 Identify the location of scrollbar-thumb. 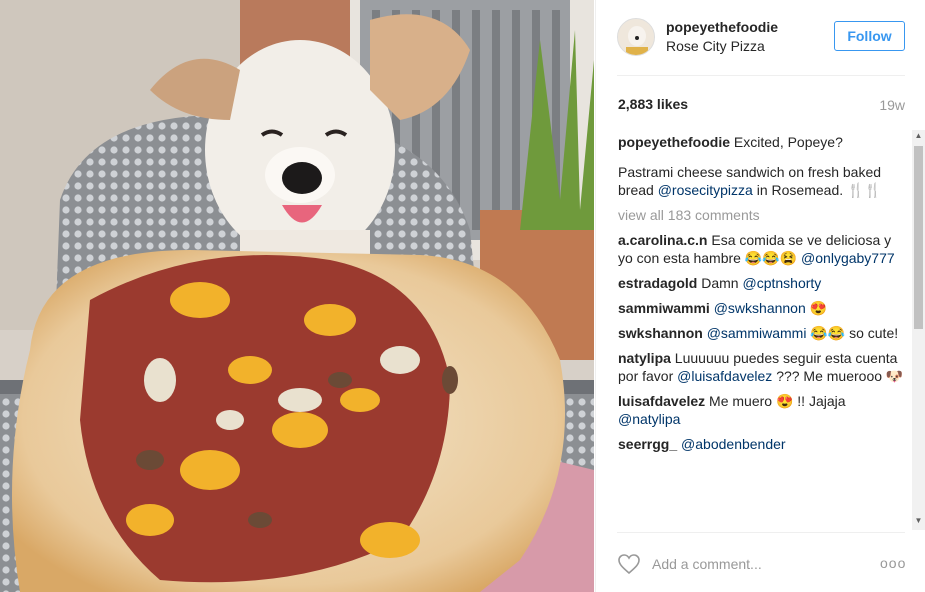
(918, 237).